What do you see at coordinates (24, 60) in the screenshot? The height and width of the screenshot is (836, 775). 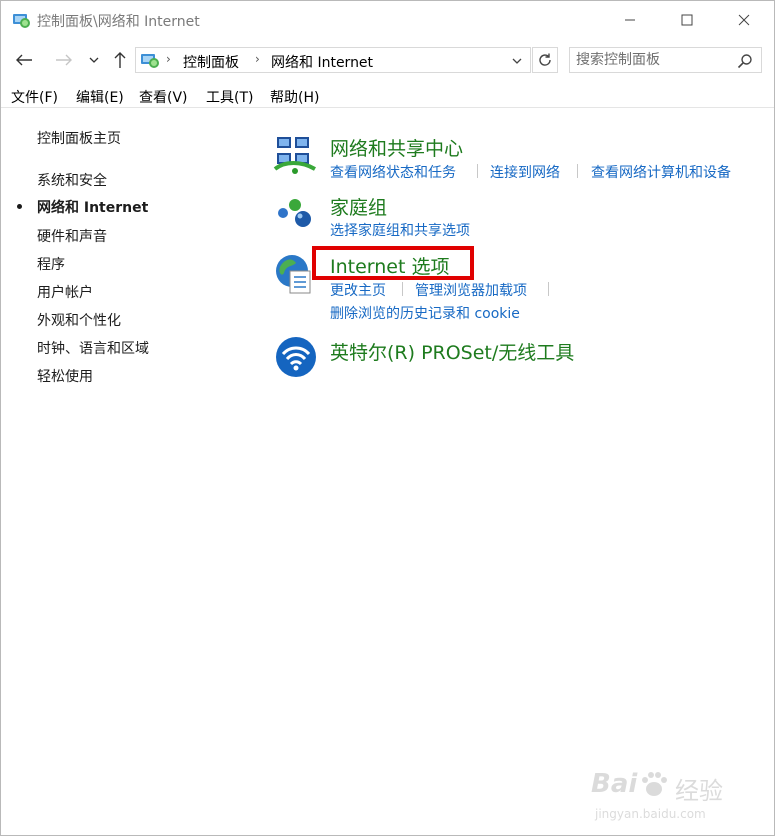 I see `back-button` at bounding box center [24, 60].